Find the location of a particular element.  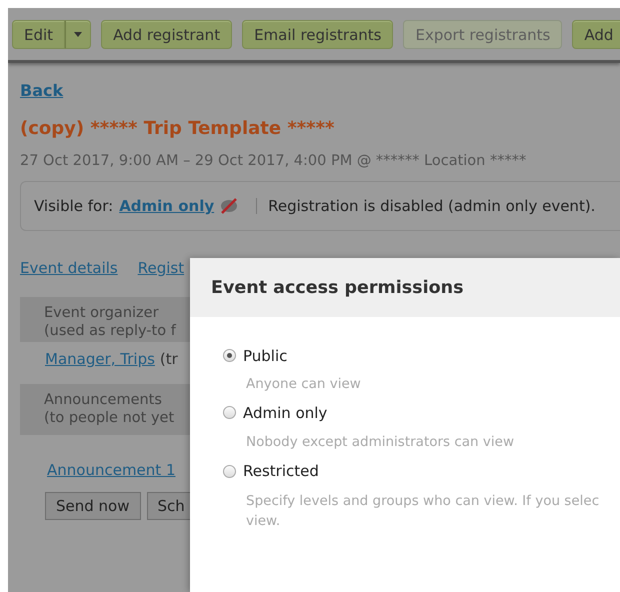

announcement-link: Announcement 1 is located at coordinates (111, 470).